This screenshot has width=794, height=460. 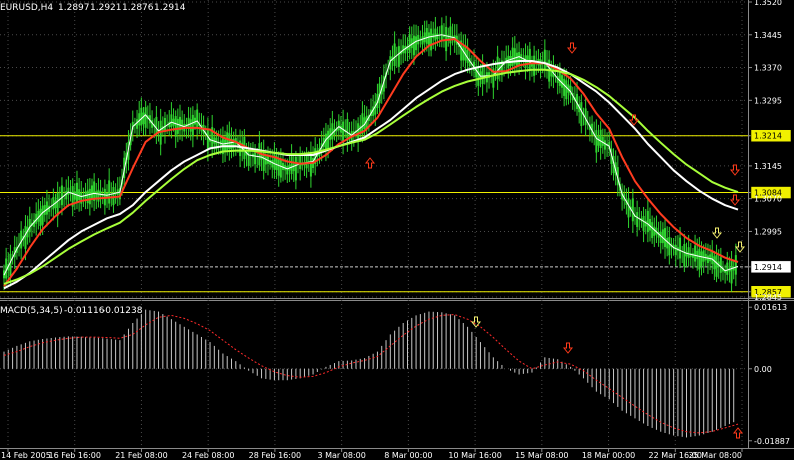 What do you see at coordinates (208, 455) in the screenshot?
I see `time-tick-label: 24 Feb 08:00` at bounding box center [208, 455].